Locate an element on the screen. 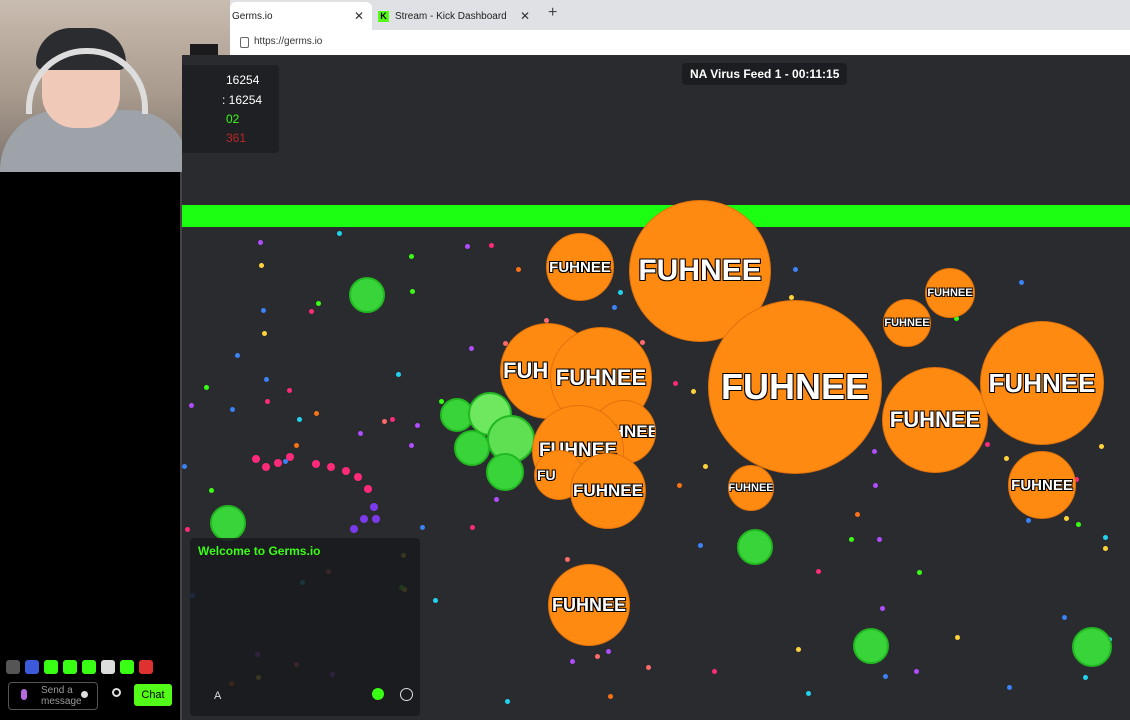 The image size is (1130, 720). send-placeholder: Send a message is located at coordinates (61, 696).